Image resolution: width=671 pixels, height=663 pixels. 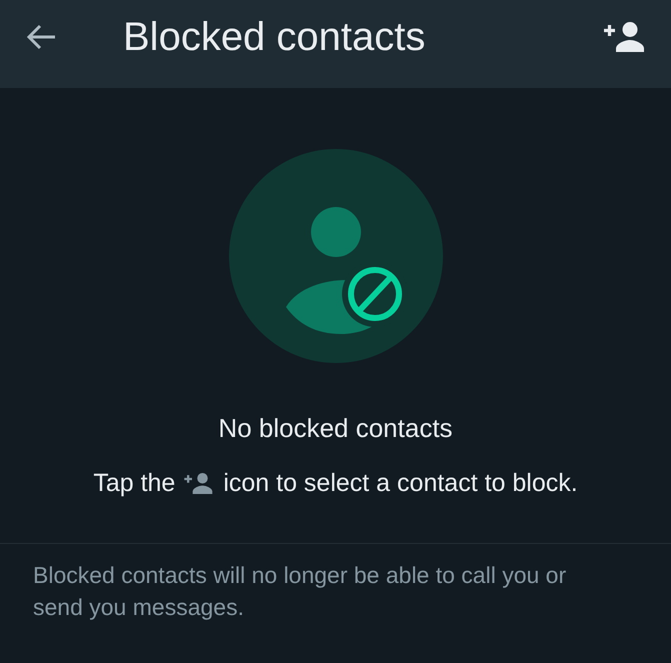 What do you see at coordinates (335, 428) in the screenshot?
I see `empty-state-title: No blocked contacts` at bounding box center [335, 428].